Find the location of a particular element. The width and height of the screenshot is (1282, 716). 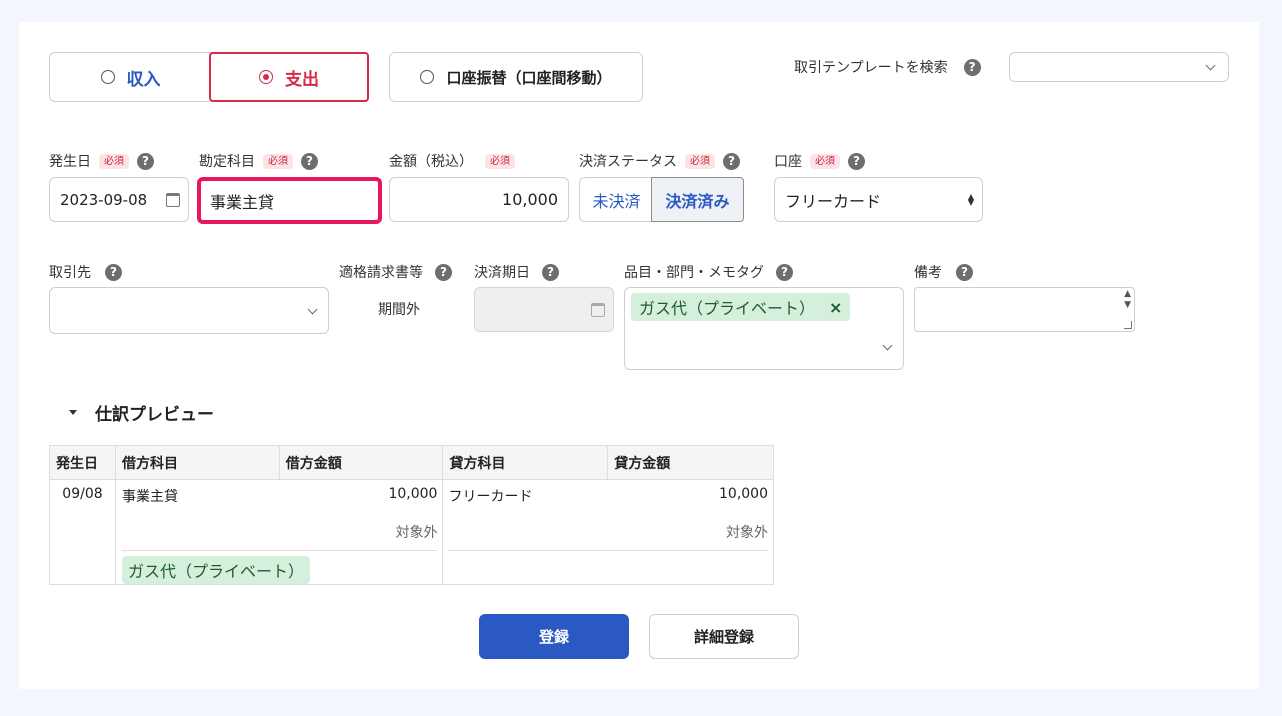

caret-down-icon is located at coordinates (73, 412).